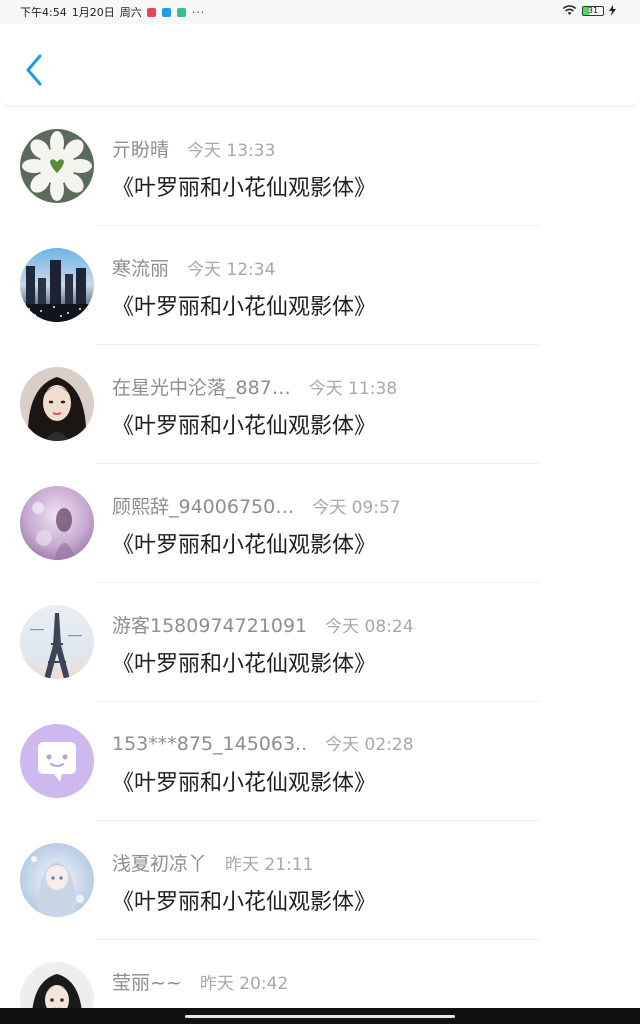 This screenshot has height=1024, width=640. What do you see at coordinates (140, 148) in the screenshot?
I see `user-name: 亓盼晴` at bounding box center [140, 148].